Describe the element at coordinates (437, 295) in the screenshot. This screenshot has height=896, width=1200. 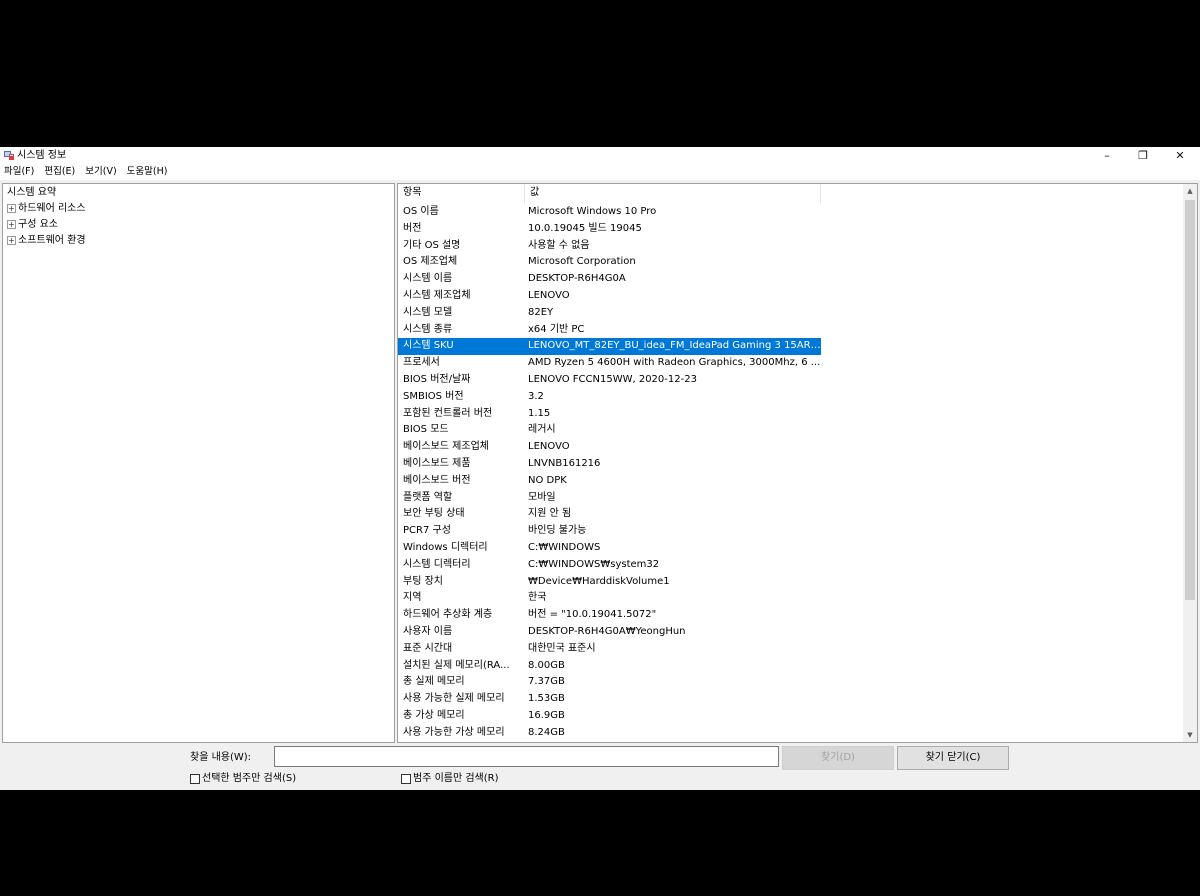
I see `row-item-cell: 시스템 제조업체` at that location.